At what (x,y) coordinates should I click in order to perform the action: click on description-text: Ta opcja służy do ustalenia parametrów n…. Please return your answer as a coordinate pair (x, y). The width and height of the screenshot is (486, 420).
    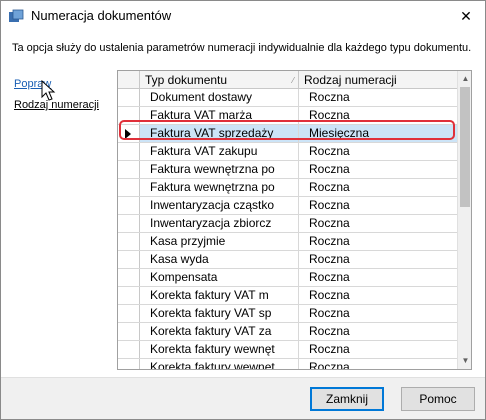
    Looking at the image, I should click on (242, 48).